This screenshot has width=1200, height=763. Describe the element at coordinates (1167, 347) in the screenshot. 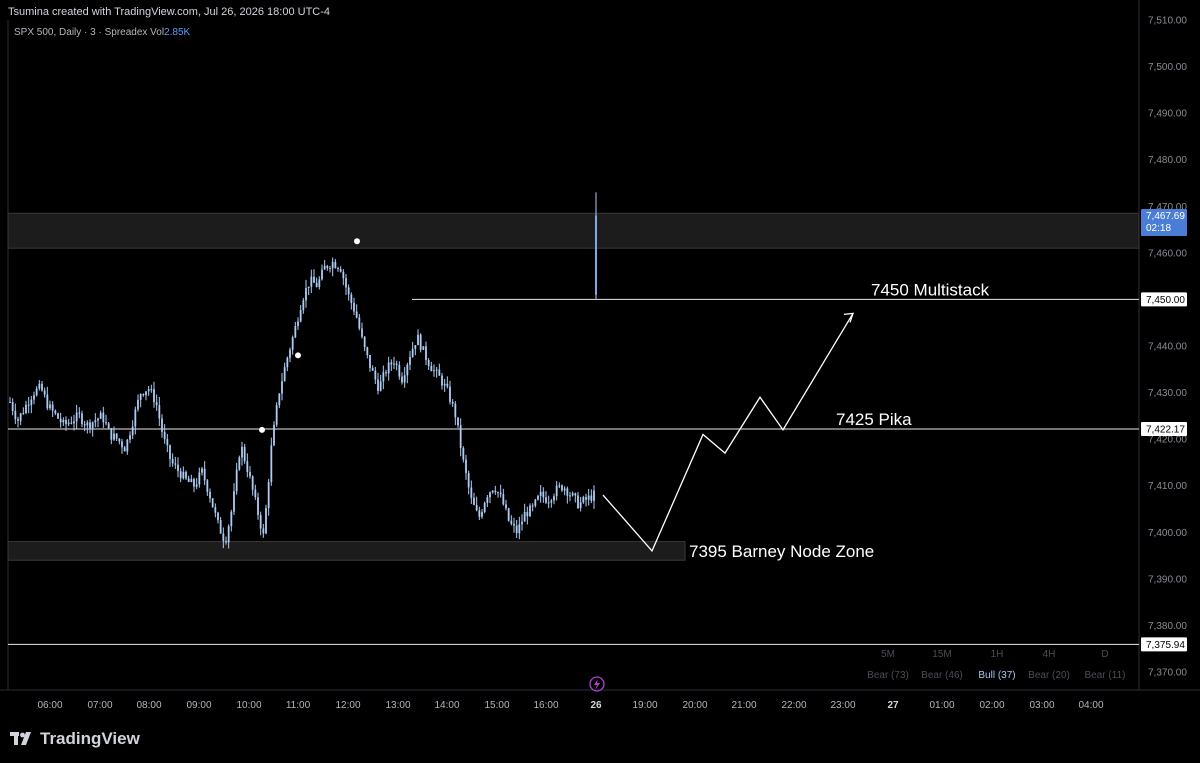

I see `y-tick-label: 7,440.00` at that location.